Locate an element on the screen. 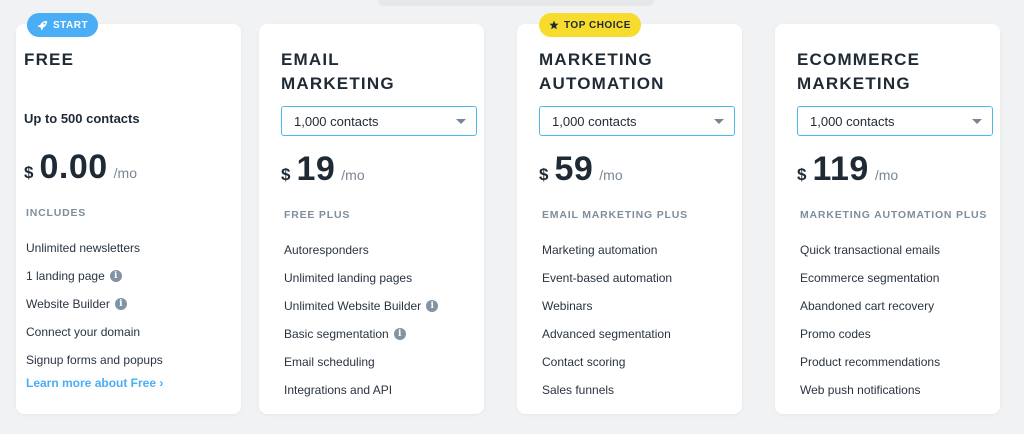  plan-price: $ 119 /mo is located at coordinates (847, 169).